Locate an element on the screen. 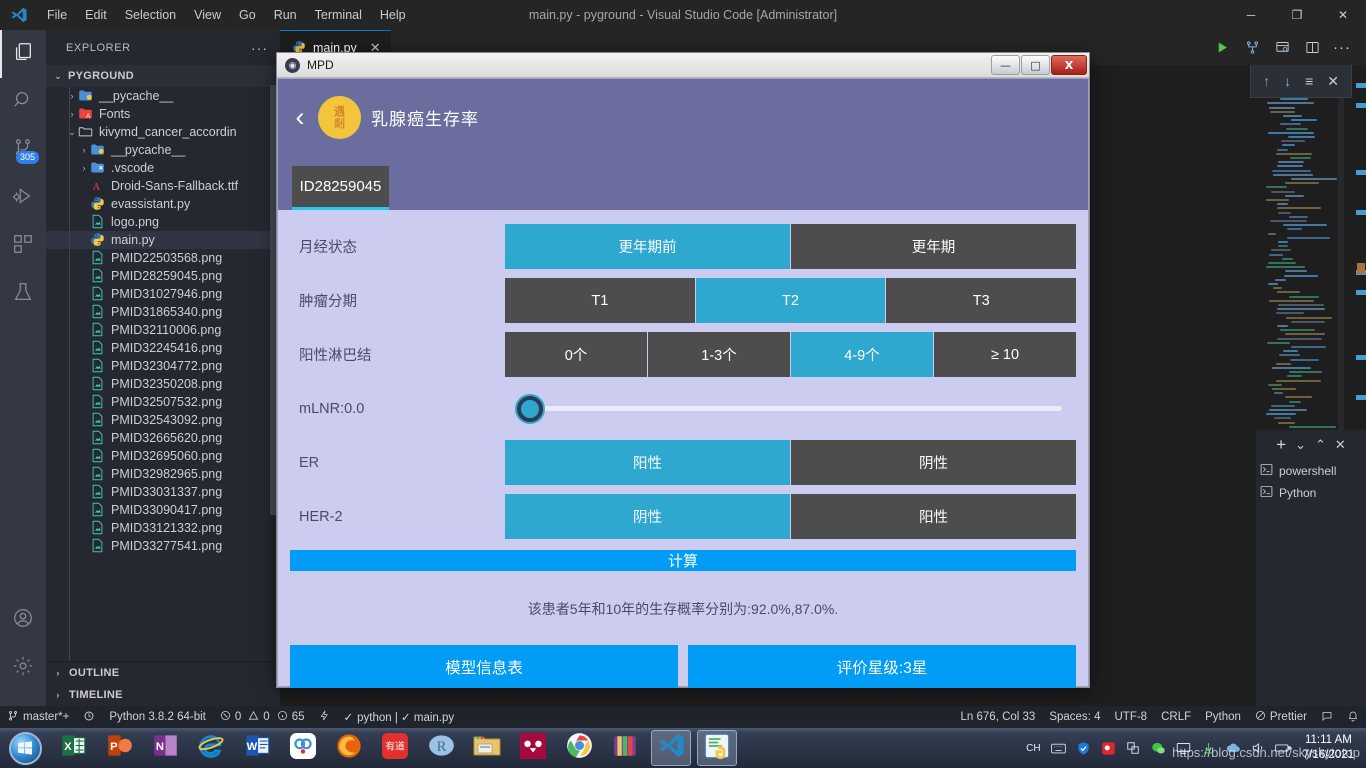  taskbar-item-youdao: 有道 is located at coordinates (395, 748).